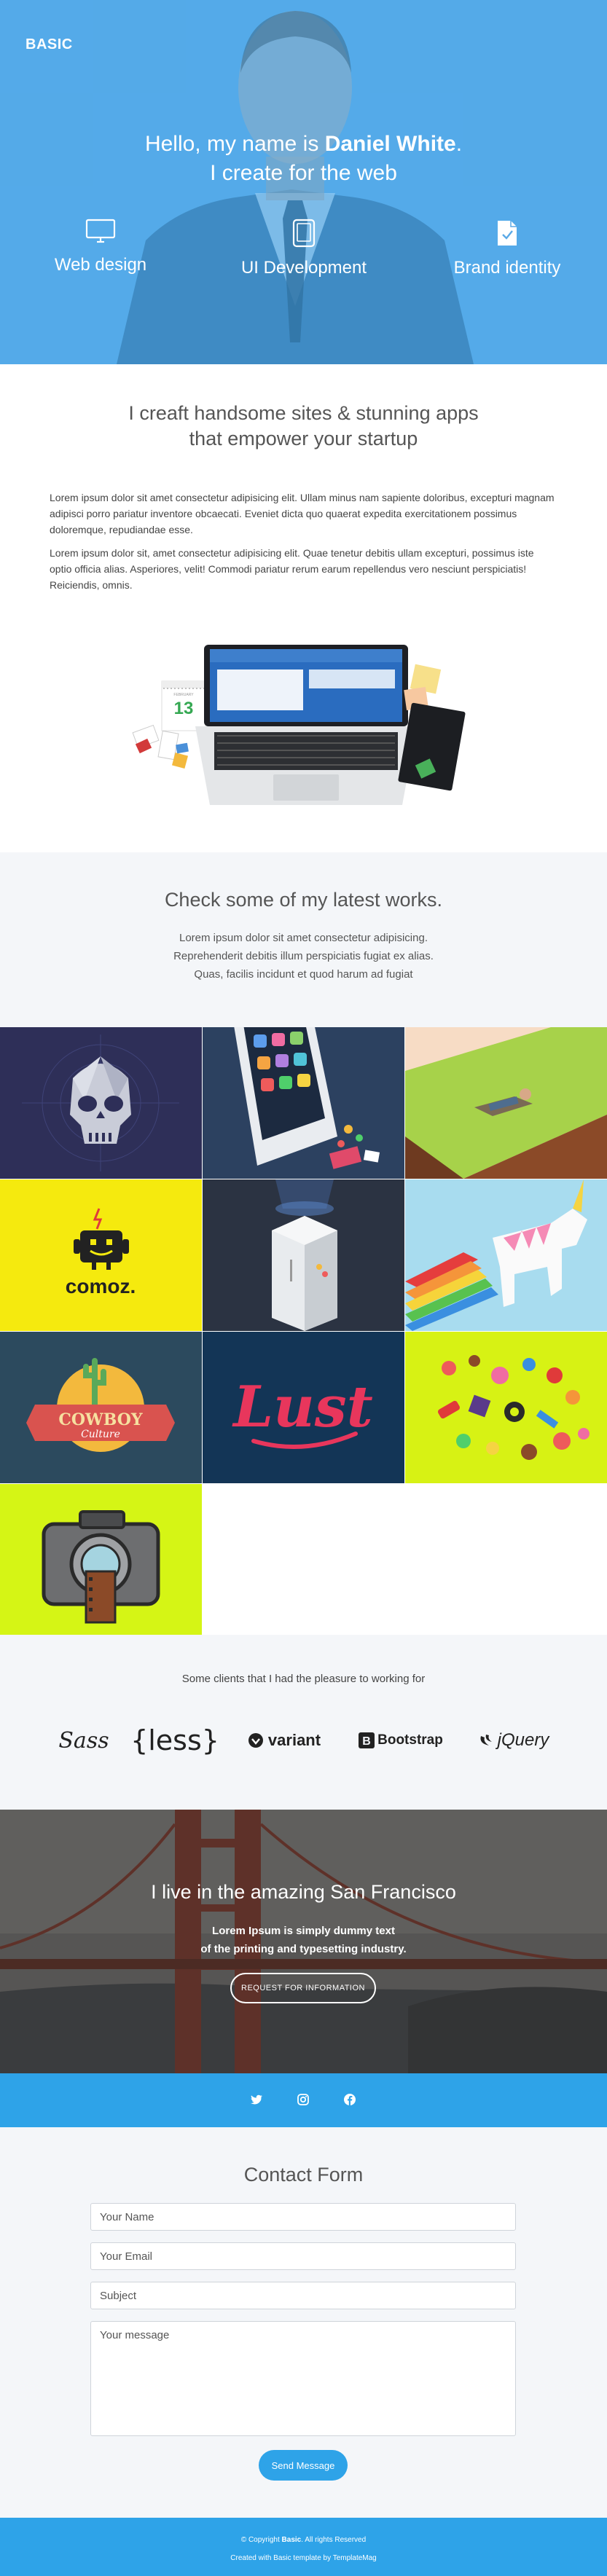 Image resolution: width=607 pixels, height=2576 pixels. I want to click on portfolio-tile-unicorn, so click(506, 1255).